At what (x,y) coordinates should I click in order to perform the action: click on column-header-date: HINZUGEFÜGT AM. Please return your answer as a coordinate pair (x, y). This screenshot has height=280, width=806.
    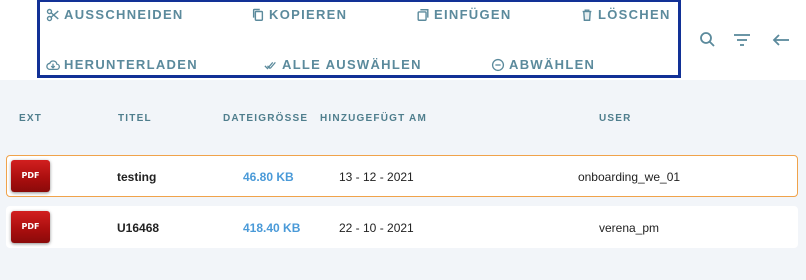
    Looking at the image, I should click on (373, 118).